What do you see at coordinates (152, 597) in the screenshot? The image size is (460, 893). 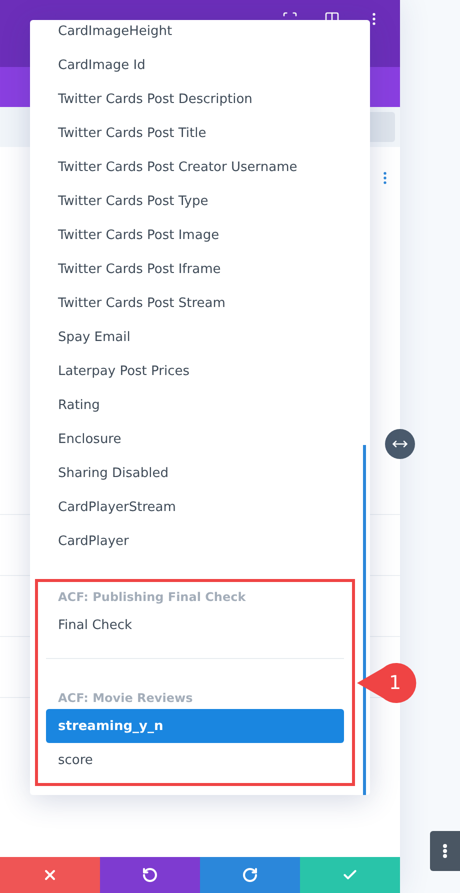 I see `group-heading: ACF: Publishing Final Check` at bounding box center [152, 597].